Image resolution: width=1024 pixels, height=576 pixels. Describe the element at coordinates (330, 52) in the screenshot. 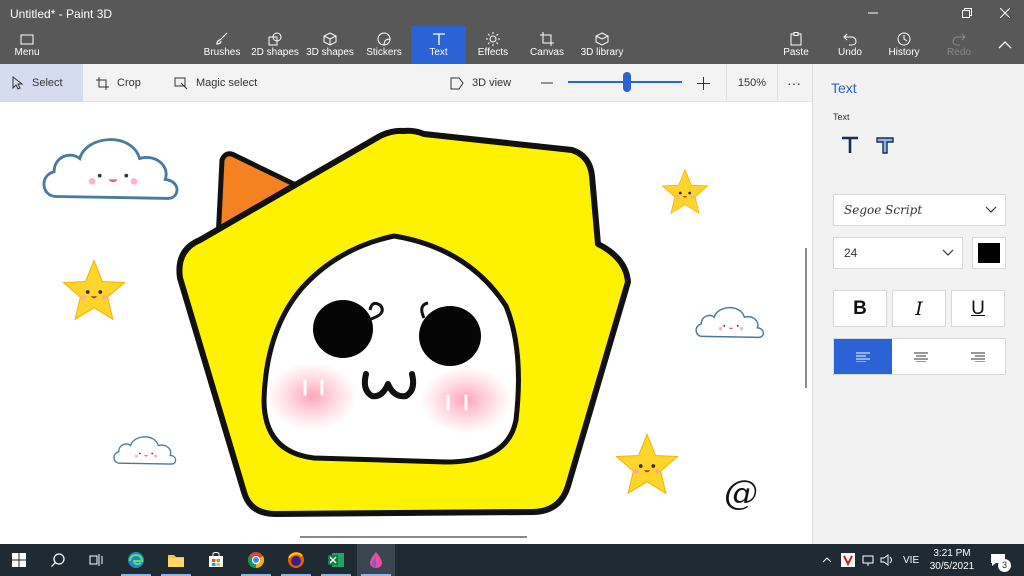

I see `tool-3d-shapes-label: 3D shapes` at that location.